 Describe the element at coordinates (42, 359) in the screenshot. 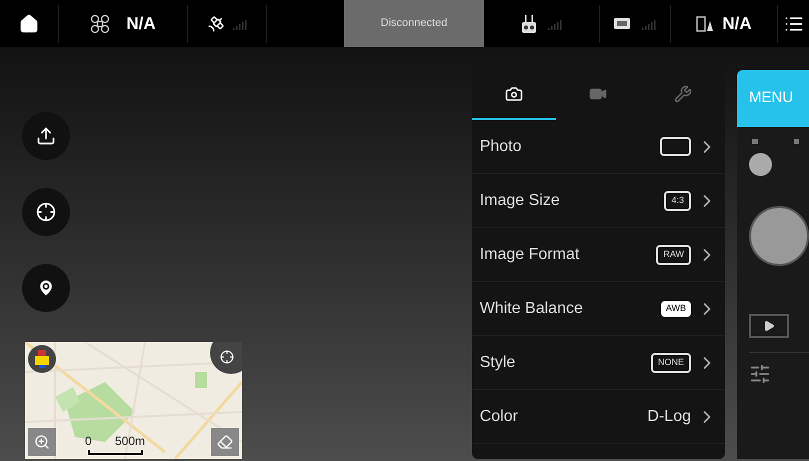

I see `lock-icon` at that location.